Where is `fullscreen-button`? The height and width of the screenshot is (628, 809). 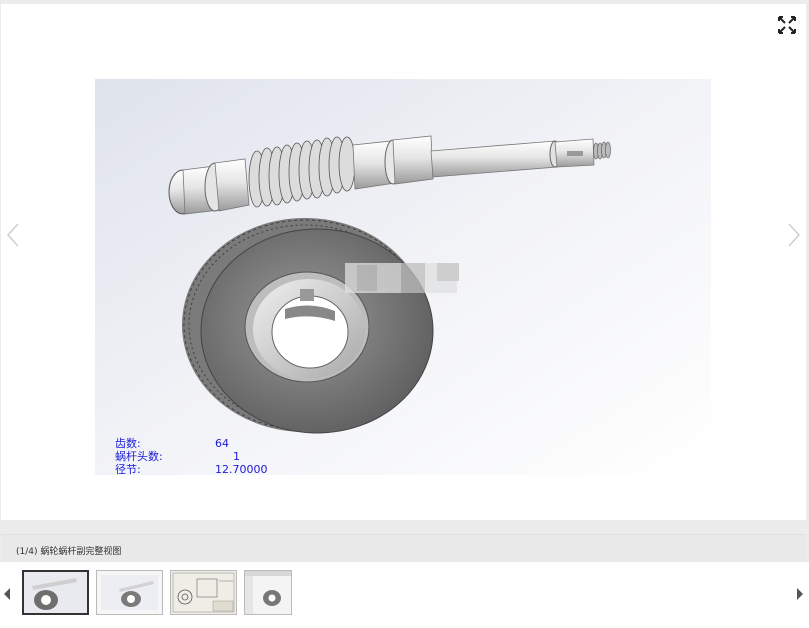
fullscreen-button is located at coordinates (787, 25).